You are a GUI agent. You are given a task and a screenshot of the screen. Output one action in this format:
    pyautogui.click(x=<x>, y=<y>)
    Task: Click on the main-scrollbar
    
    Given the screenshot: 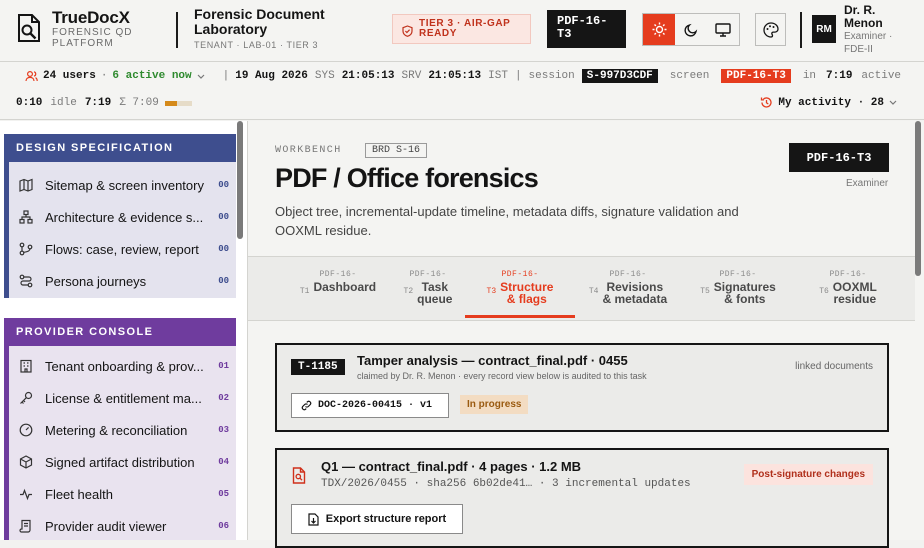 What is the action you would take?
    pyautogui.click(x=918, y=198)
    